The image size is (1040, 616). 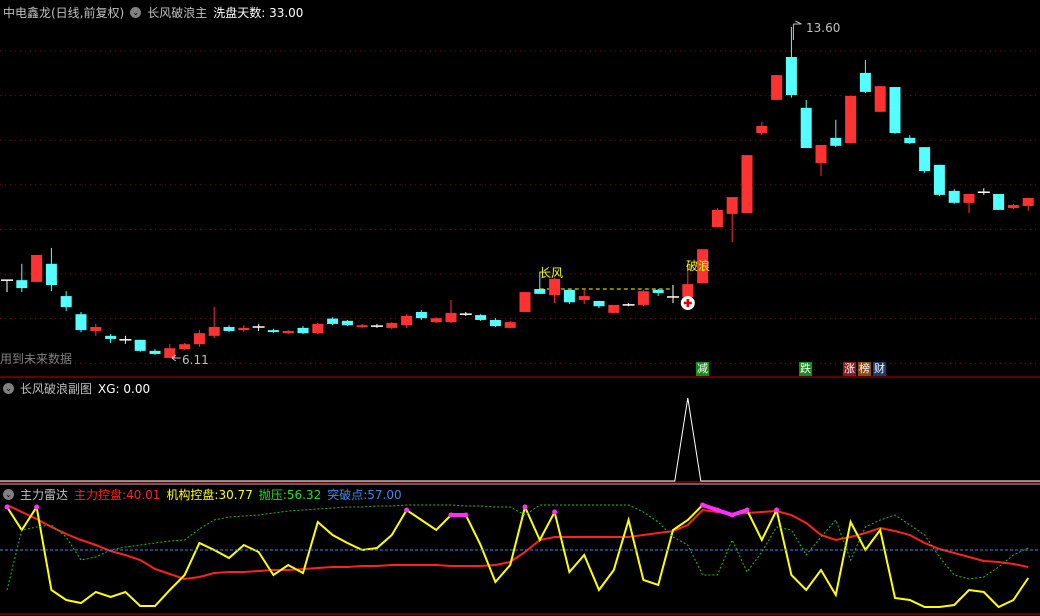 What do you see at coordinates (36, 359) in the screenshot?
I see `future-data-note: 用到未来数据` at bounding box center [36, 359].